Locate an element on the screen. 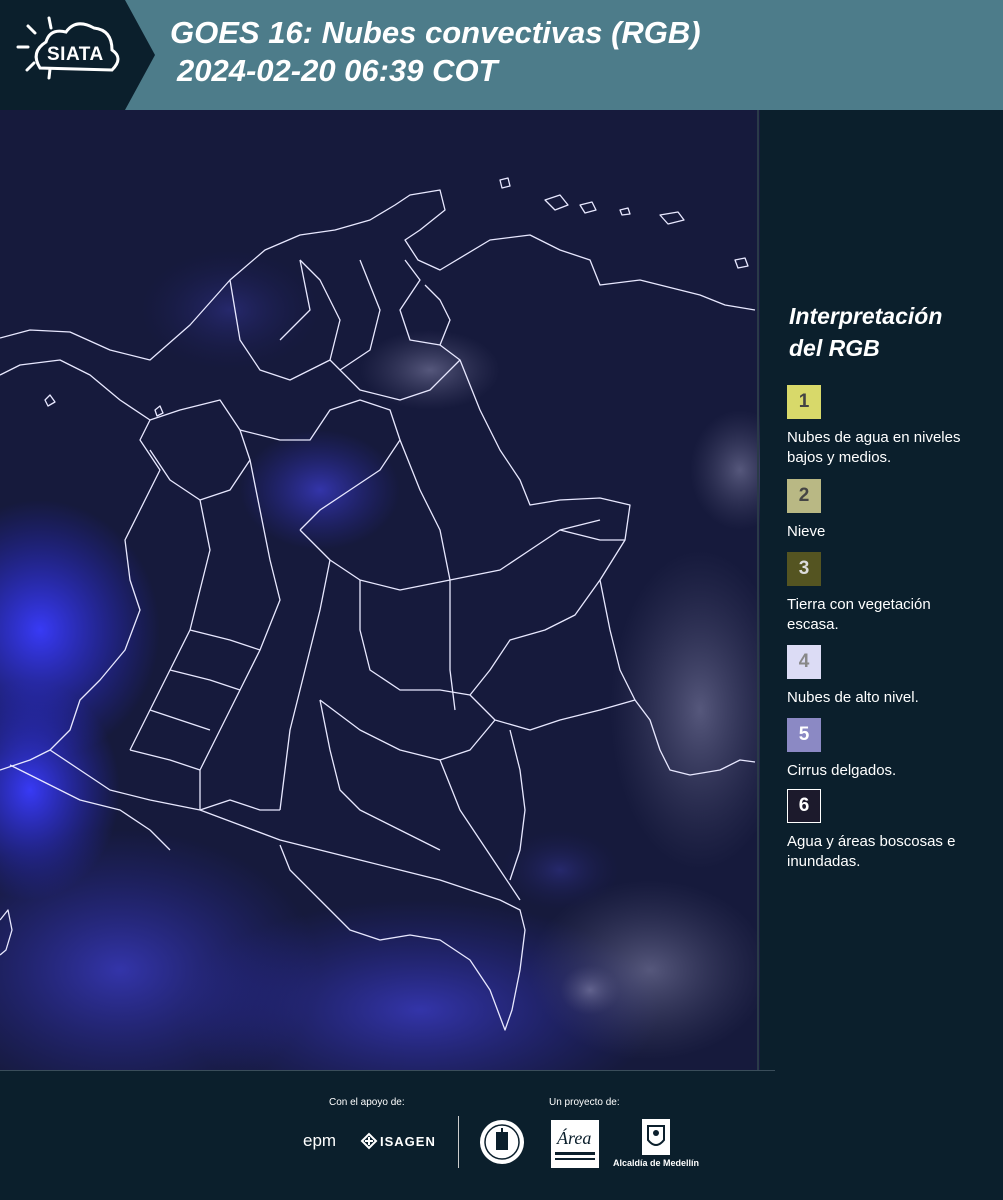 Image resolution: width=1003 pixels, height=1200 pixels. footer-top-line is located at coordinates (387, 1070).